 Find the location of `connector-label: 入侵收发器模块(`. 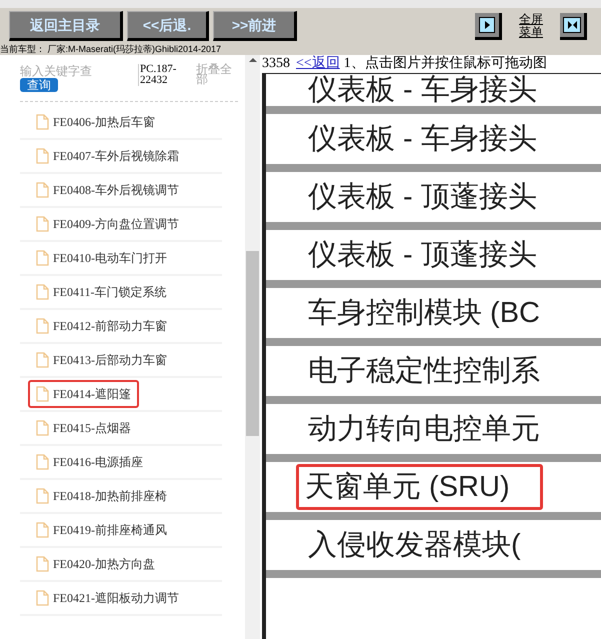

connector-label: 入侵收发器模块( is located at coordinates (414, 545).